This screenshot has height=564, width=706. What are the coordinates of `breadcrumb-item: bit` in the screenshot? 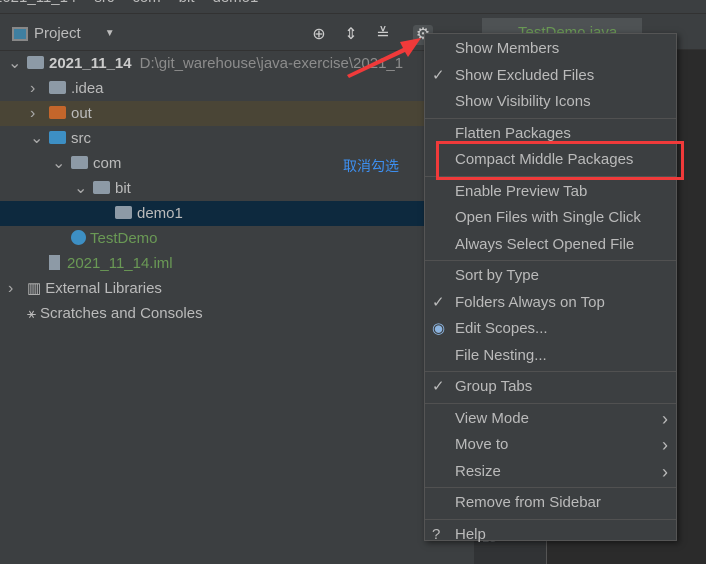 It's located at (187, 3).